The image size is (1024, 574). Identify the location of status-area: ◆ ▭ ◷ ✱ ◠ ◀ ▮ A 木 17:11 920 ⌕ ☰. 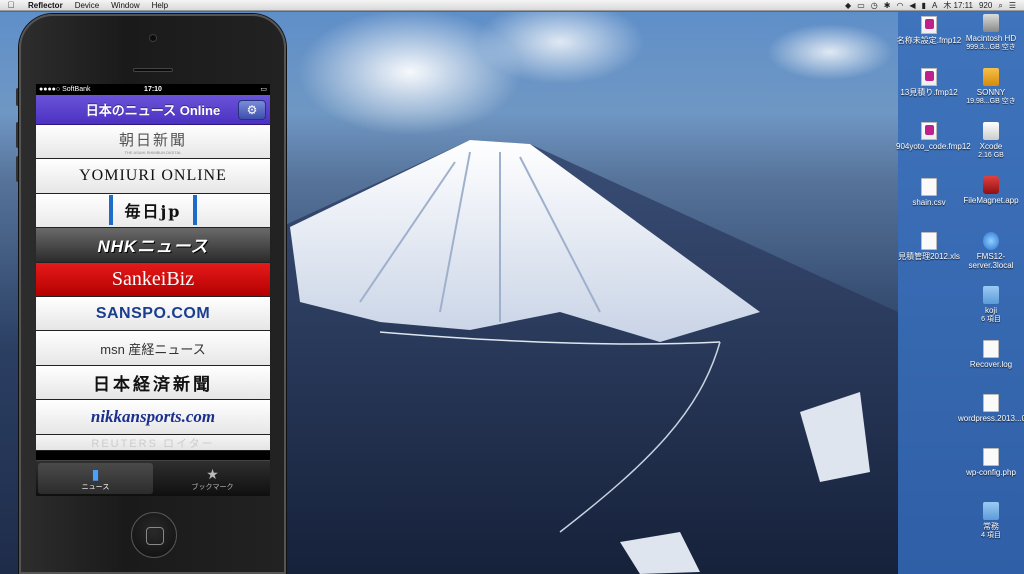
(934, 5).